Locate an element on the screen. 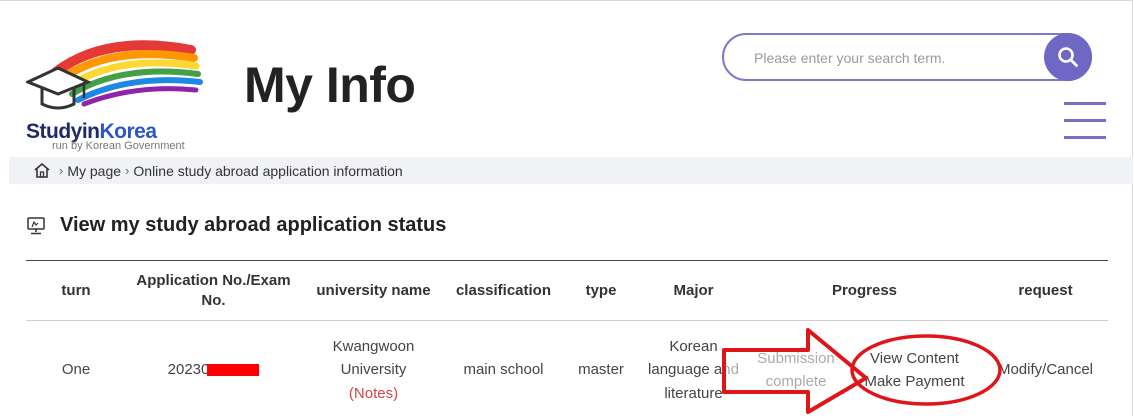 The height and width of the screenshot is (419, 1134). status-line: complete is located at coordinates (796, 381).